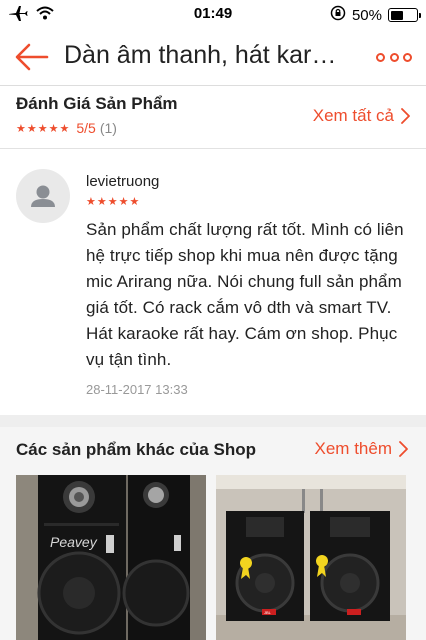 The image size is (426, 640). Describe the element at coordinates (123, 181) in the screenshot. I see `review-username: levietruong` at that location.